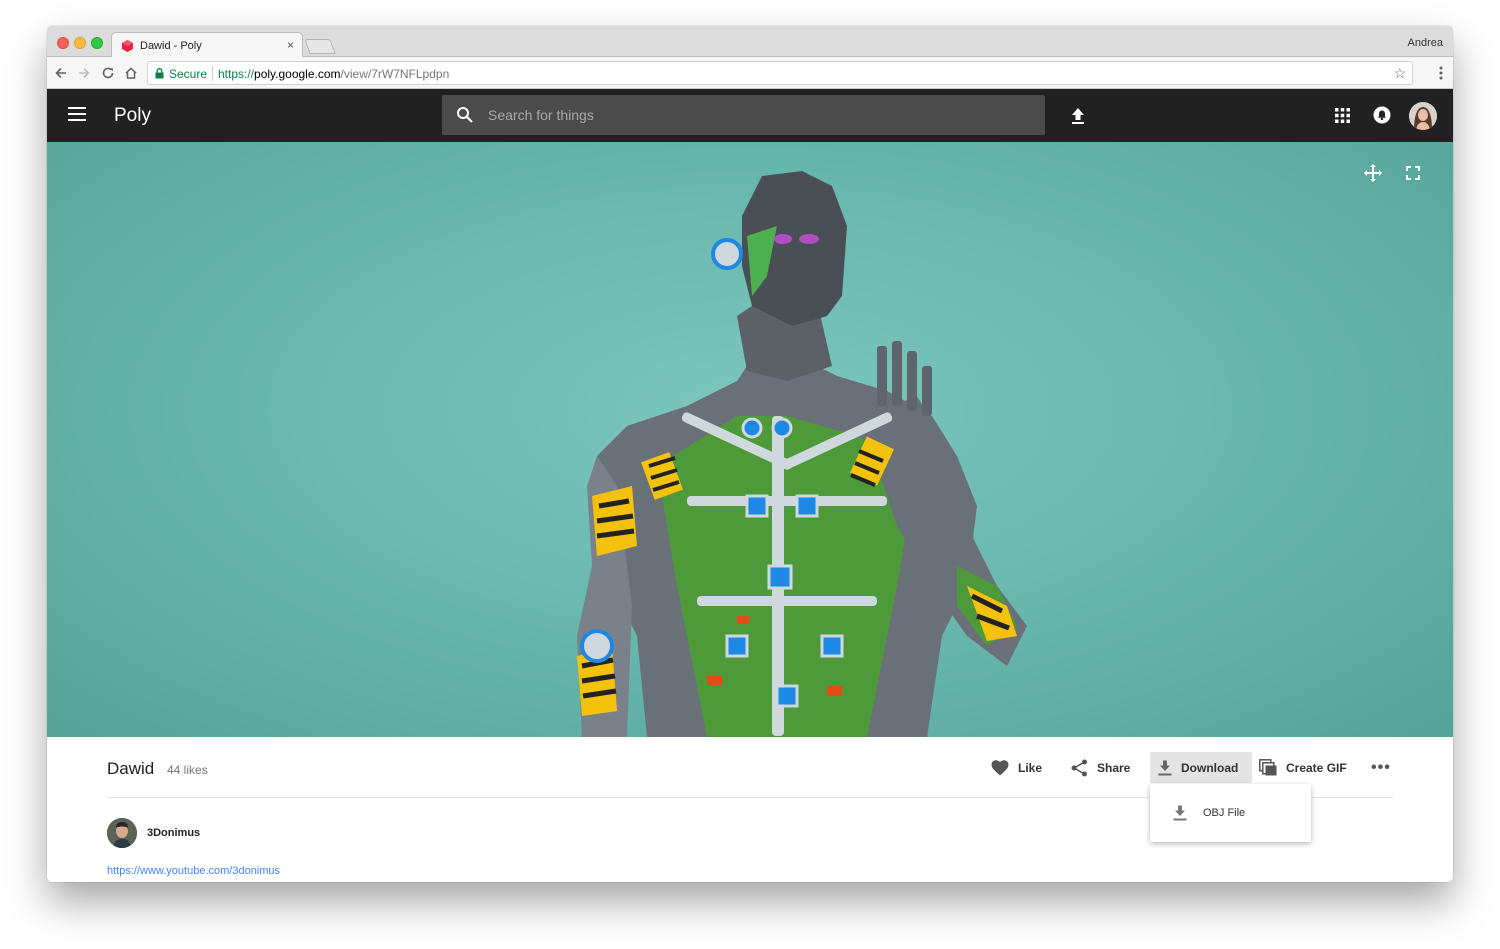  I want to click on avatar-image, so click(1423, 116).